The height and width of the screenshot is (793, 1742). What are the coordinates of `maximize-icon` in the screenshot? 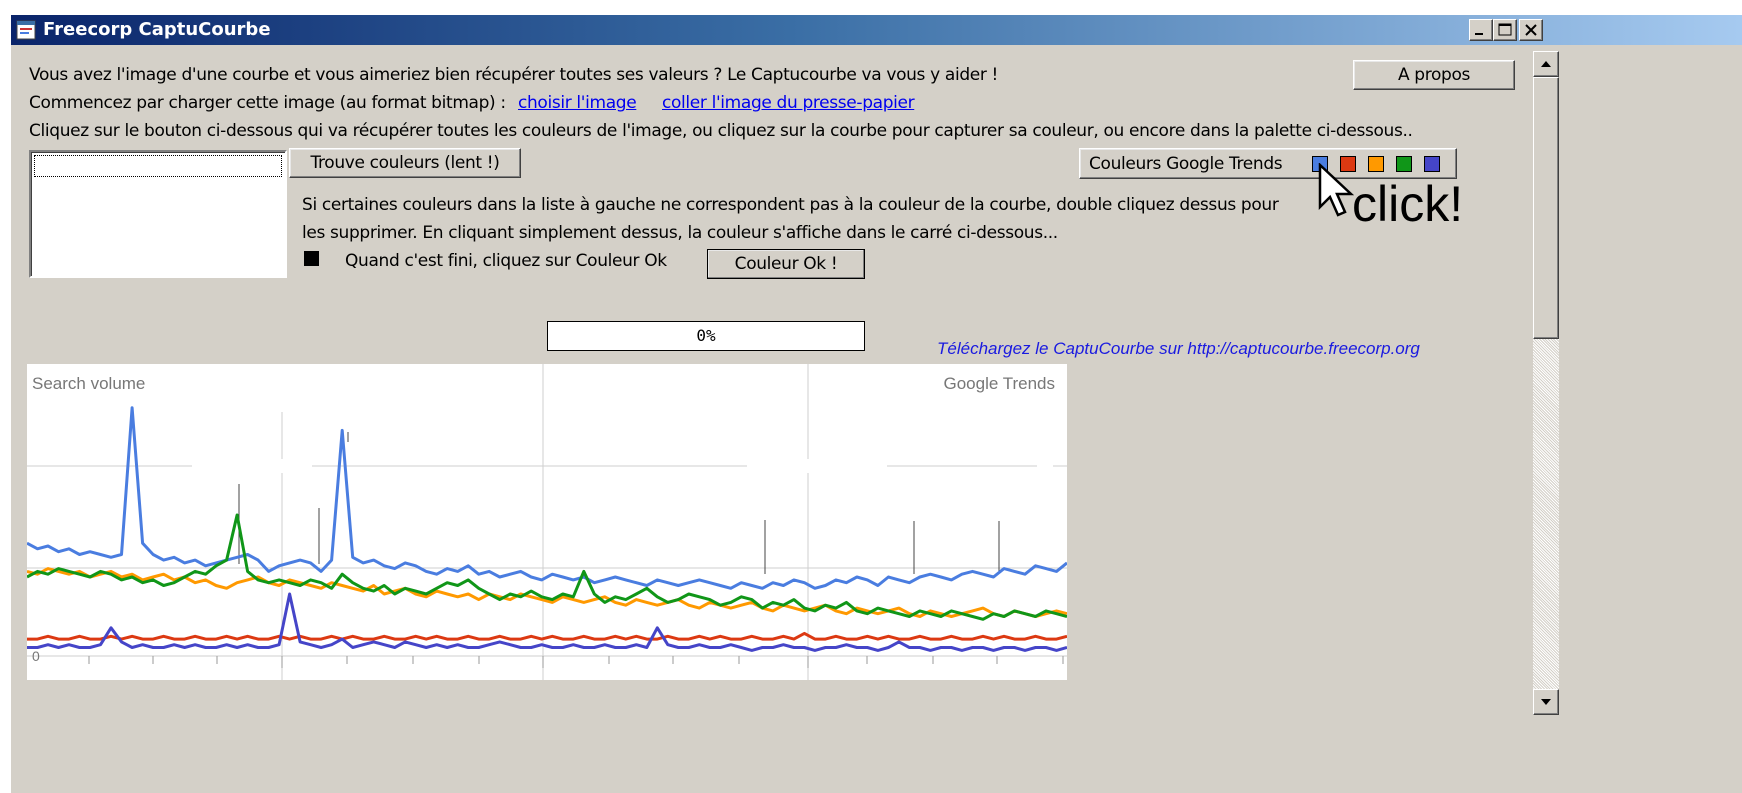 It's located at (1505, 29).